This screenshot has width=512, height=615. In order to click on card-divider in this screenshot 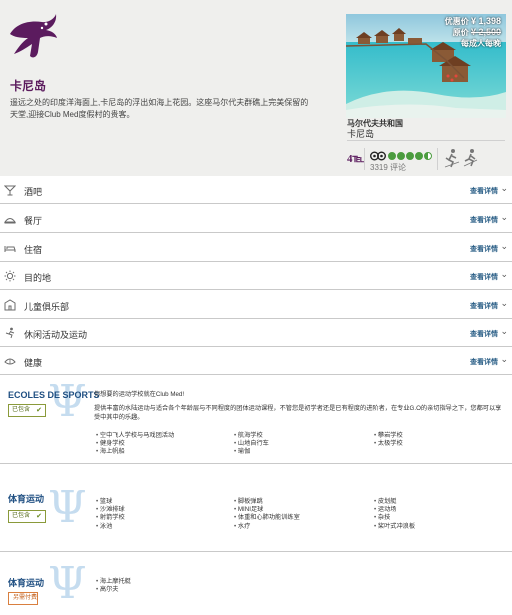, I will do `click(426, 140)`.